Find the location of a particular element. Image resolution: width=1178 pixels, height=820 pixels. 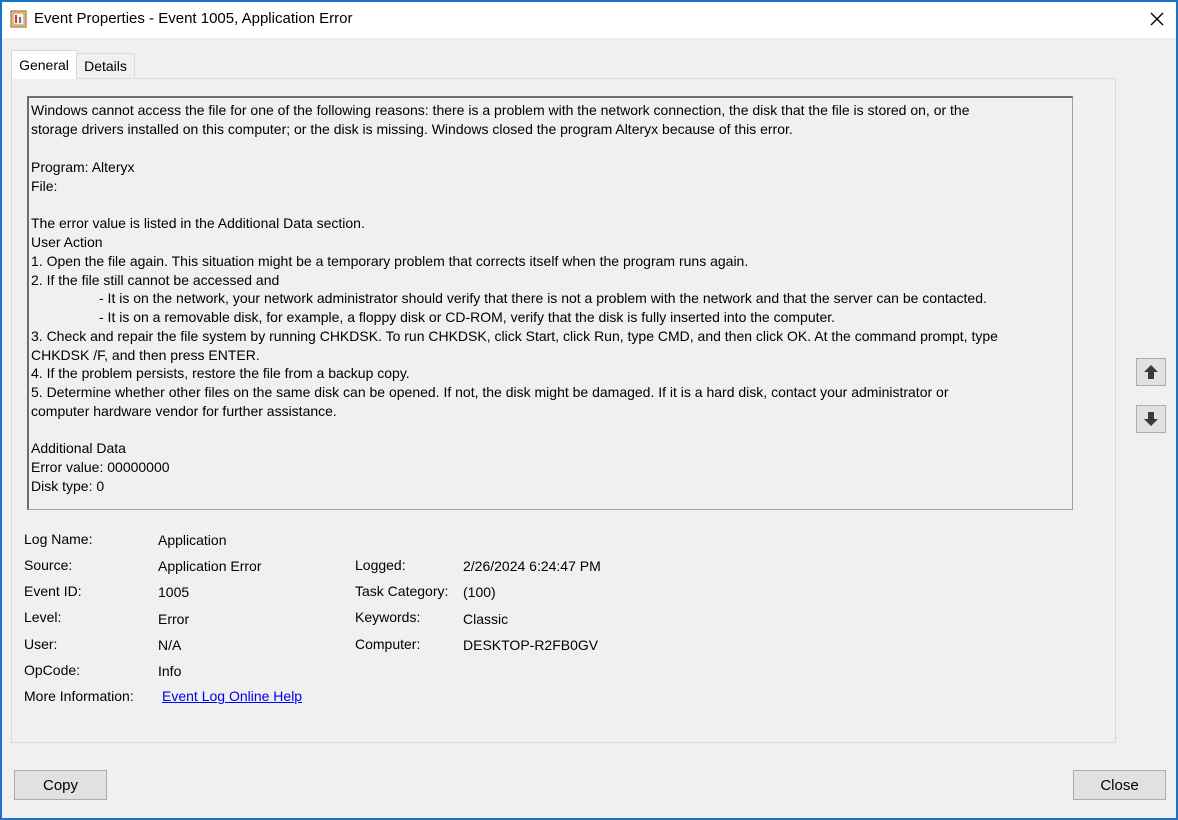

tab-details: Details is located at coordinates (106, 65).